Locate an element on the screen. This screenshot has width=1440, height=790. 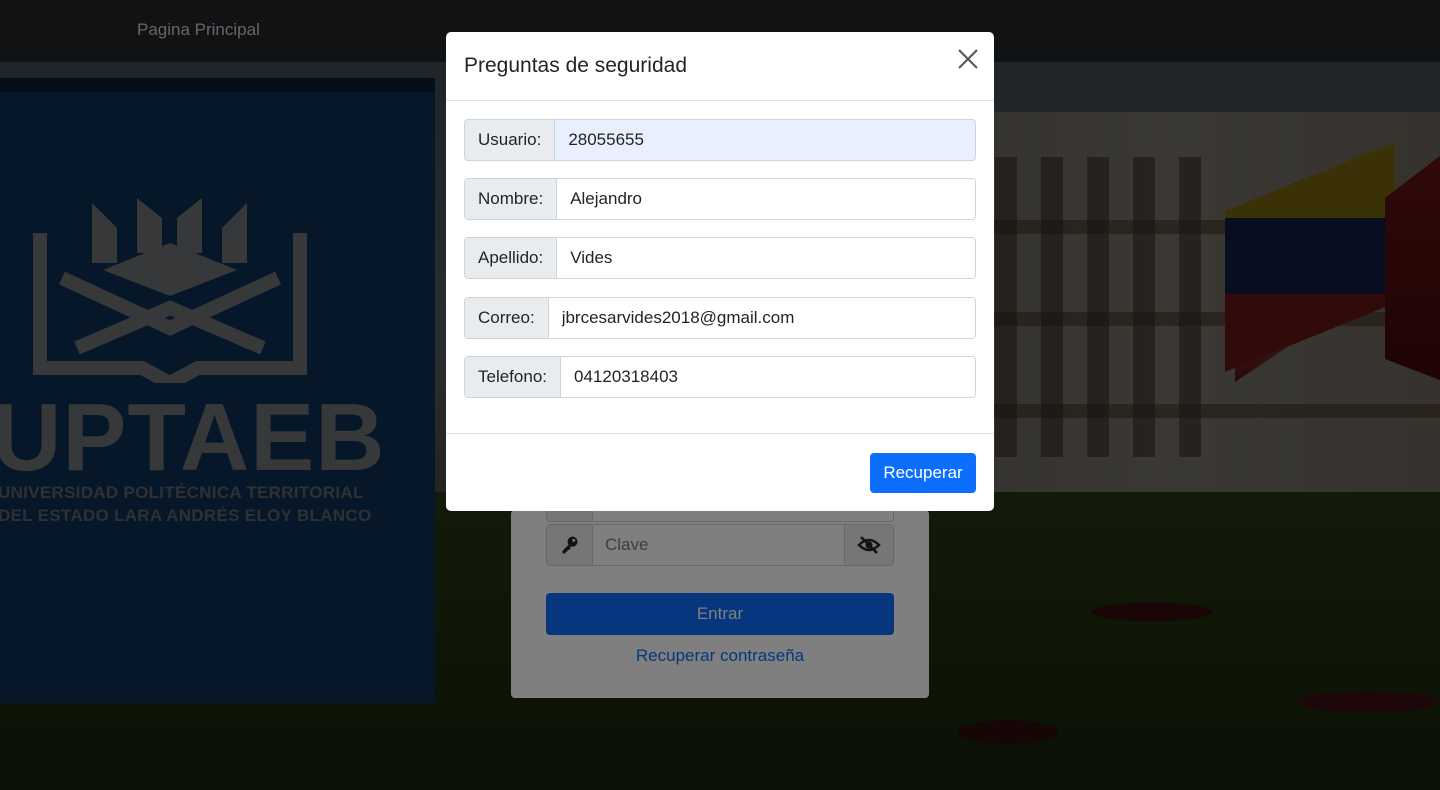
modal-header: Preguntas de seguridad is located at coordinates (720, 66).